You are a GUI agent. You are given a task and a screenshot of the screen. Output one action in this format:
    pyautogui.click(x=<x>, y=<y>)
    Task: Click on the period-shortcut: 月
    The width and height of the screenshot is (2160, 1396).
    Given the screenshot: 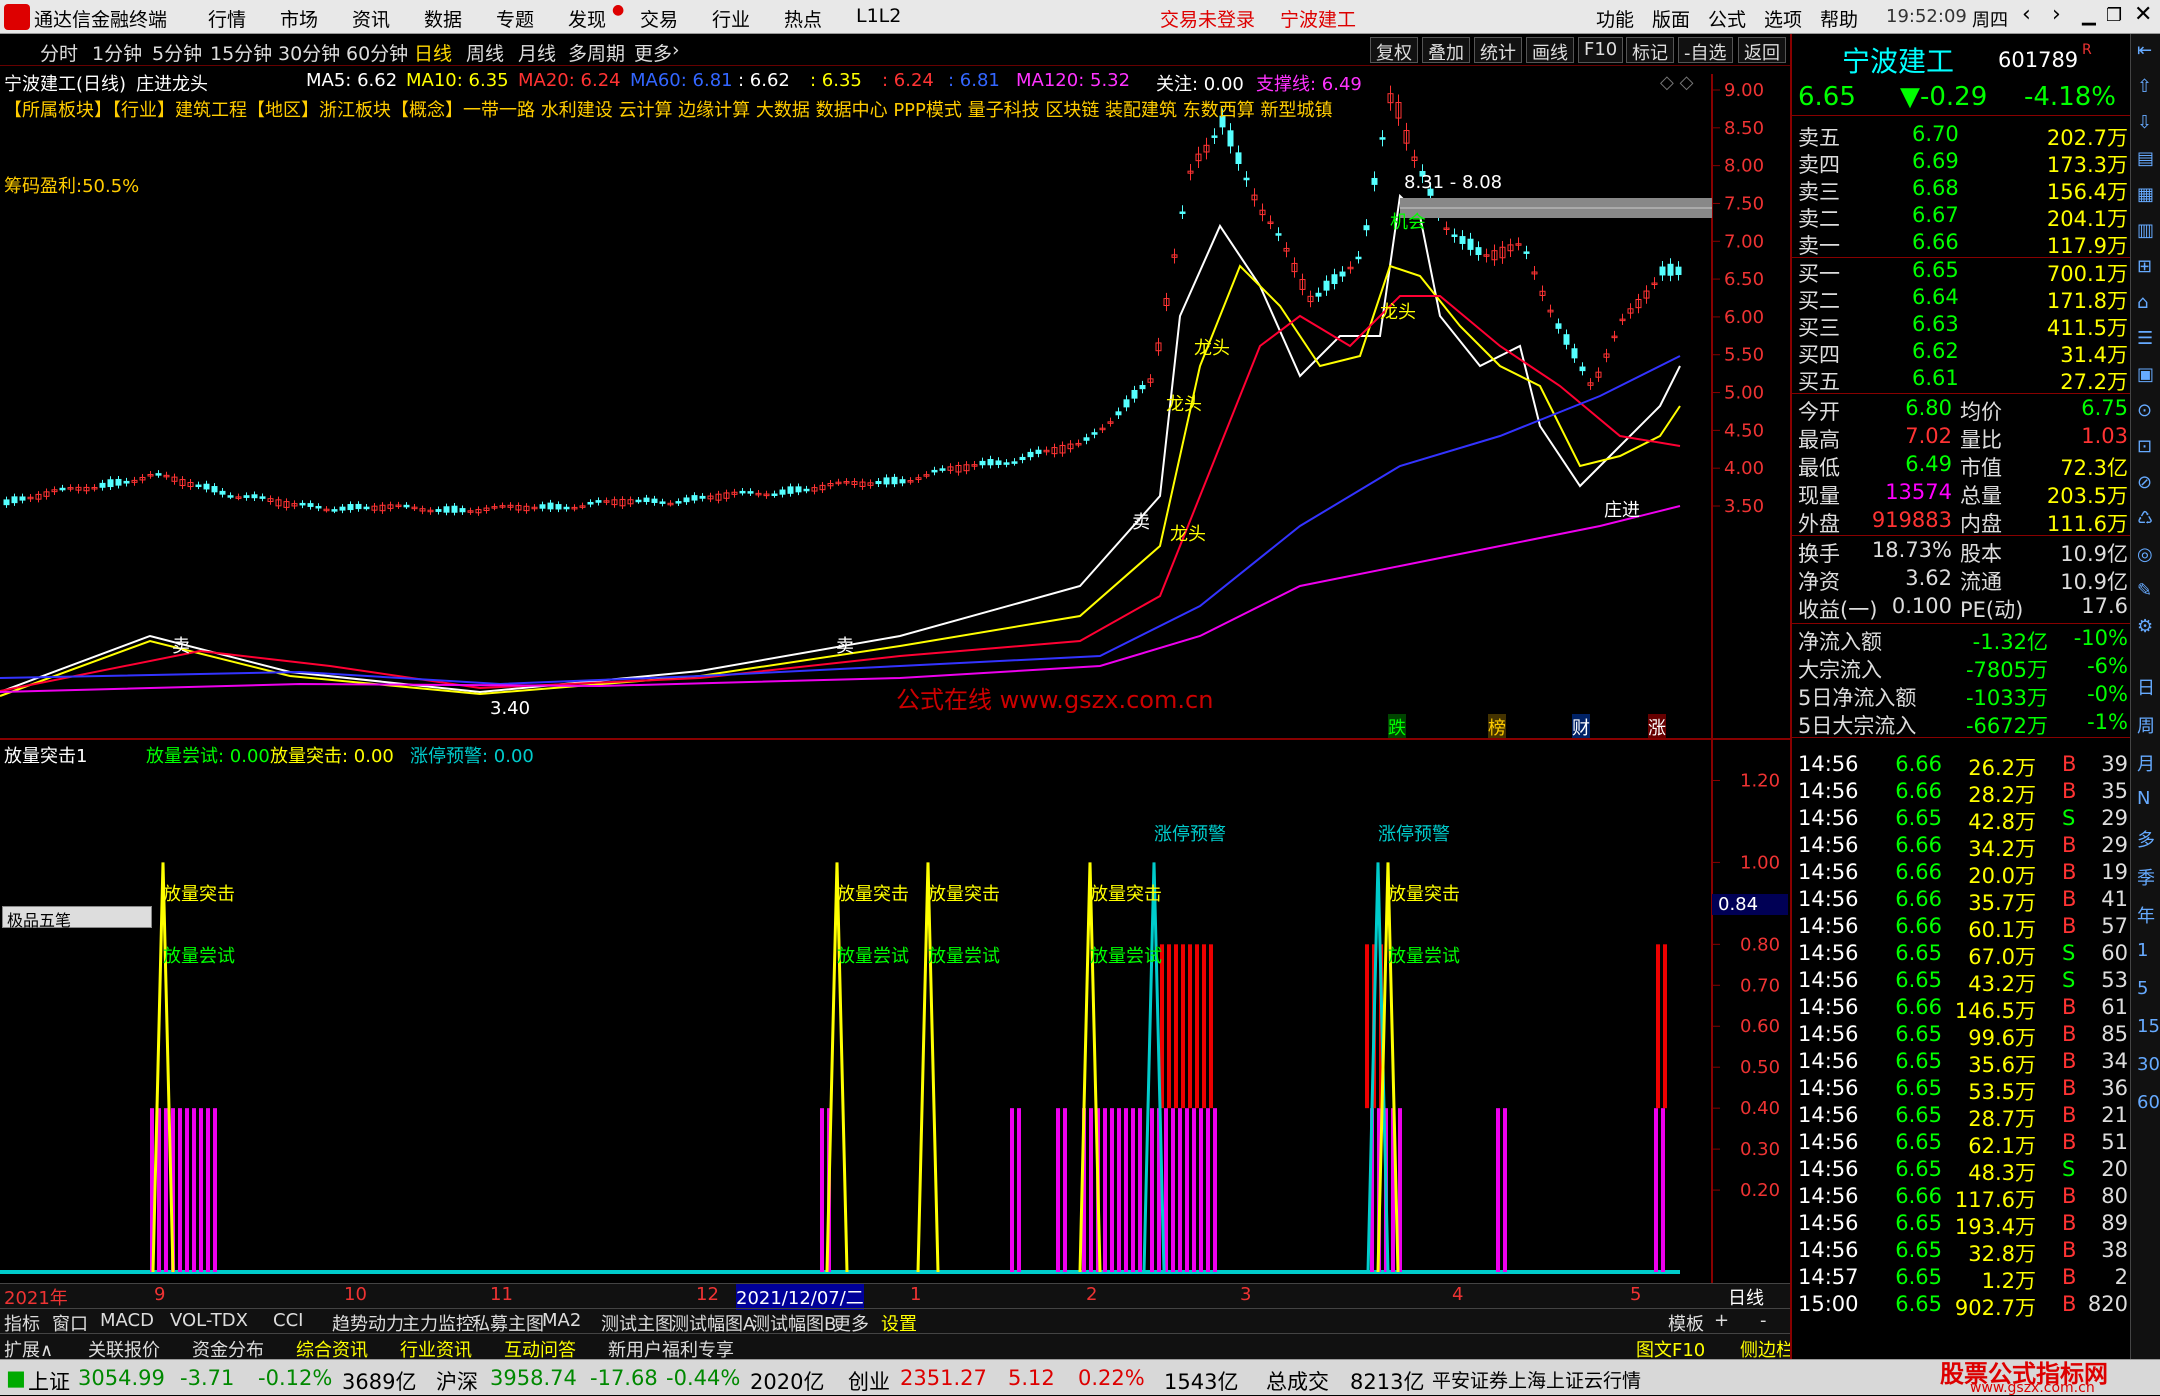 What is the action you would take?
    pyautogui.click(x=2146, y=763)
    